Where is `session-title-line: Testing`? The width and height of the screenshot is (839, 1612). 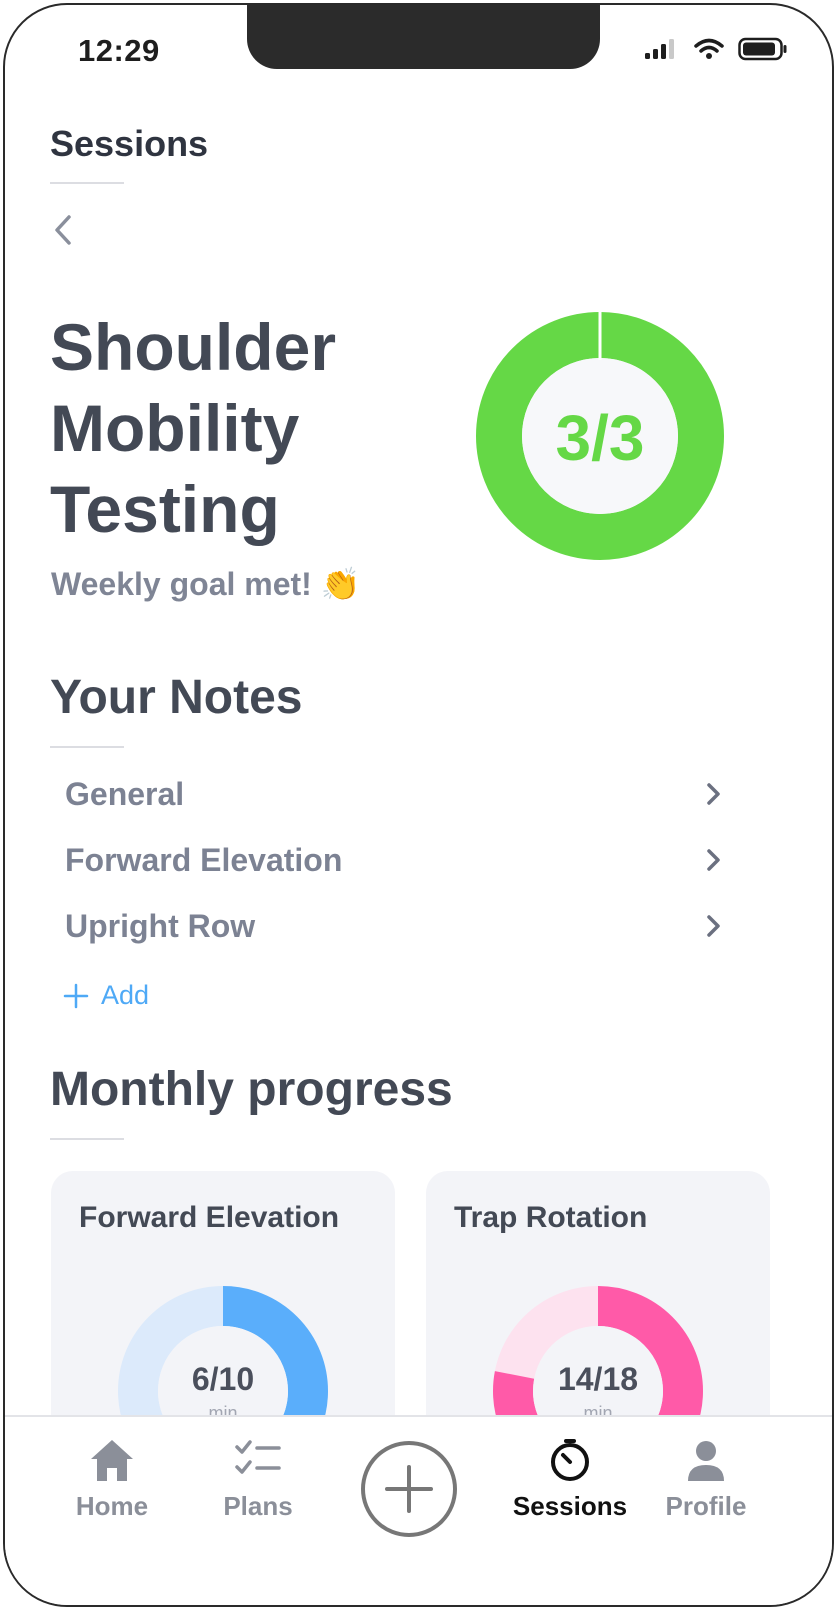
session-title-line: Testing is located at coordinates (165, 509).